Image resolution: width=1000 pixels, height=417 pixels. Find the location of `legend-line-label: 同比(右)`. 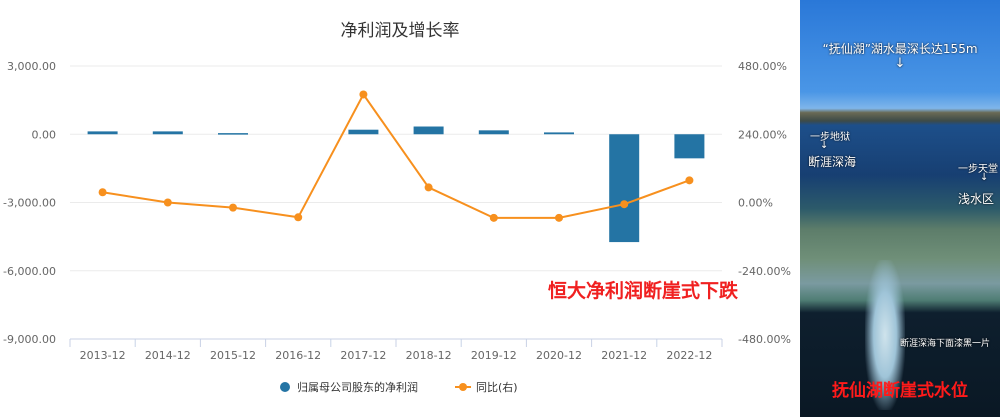

legend-line-label: 同比(右) is located at coordinates (497, 387).